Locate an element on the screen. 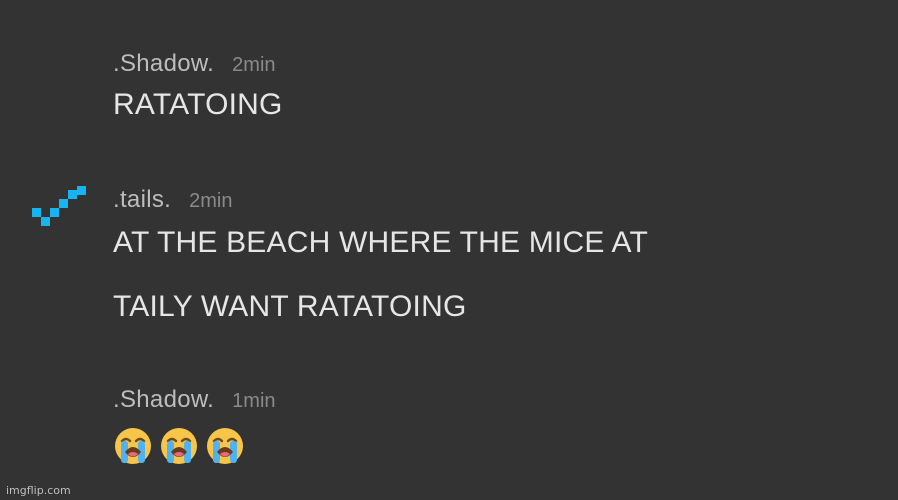 The height and width of the screenshot is (500, 898). timestamp: 1min is located at coordinates (254, 401).